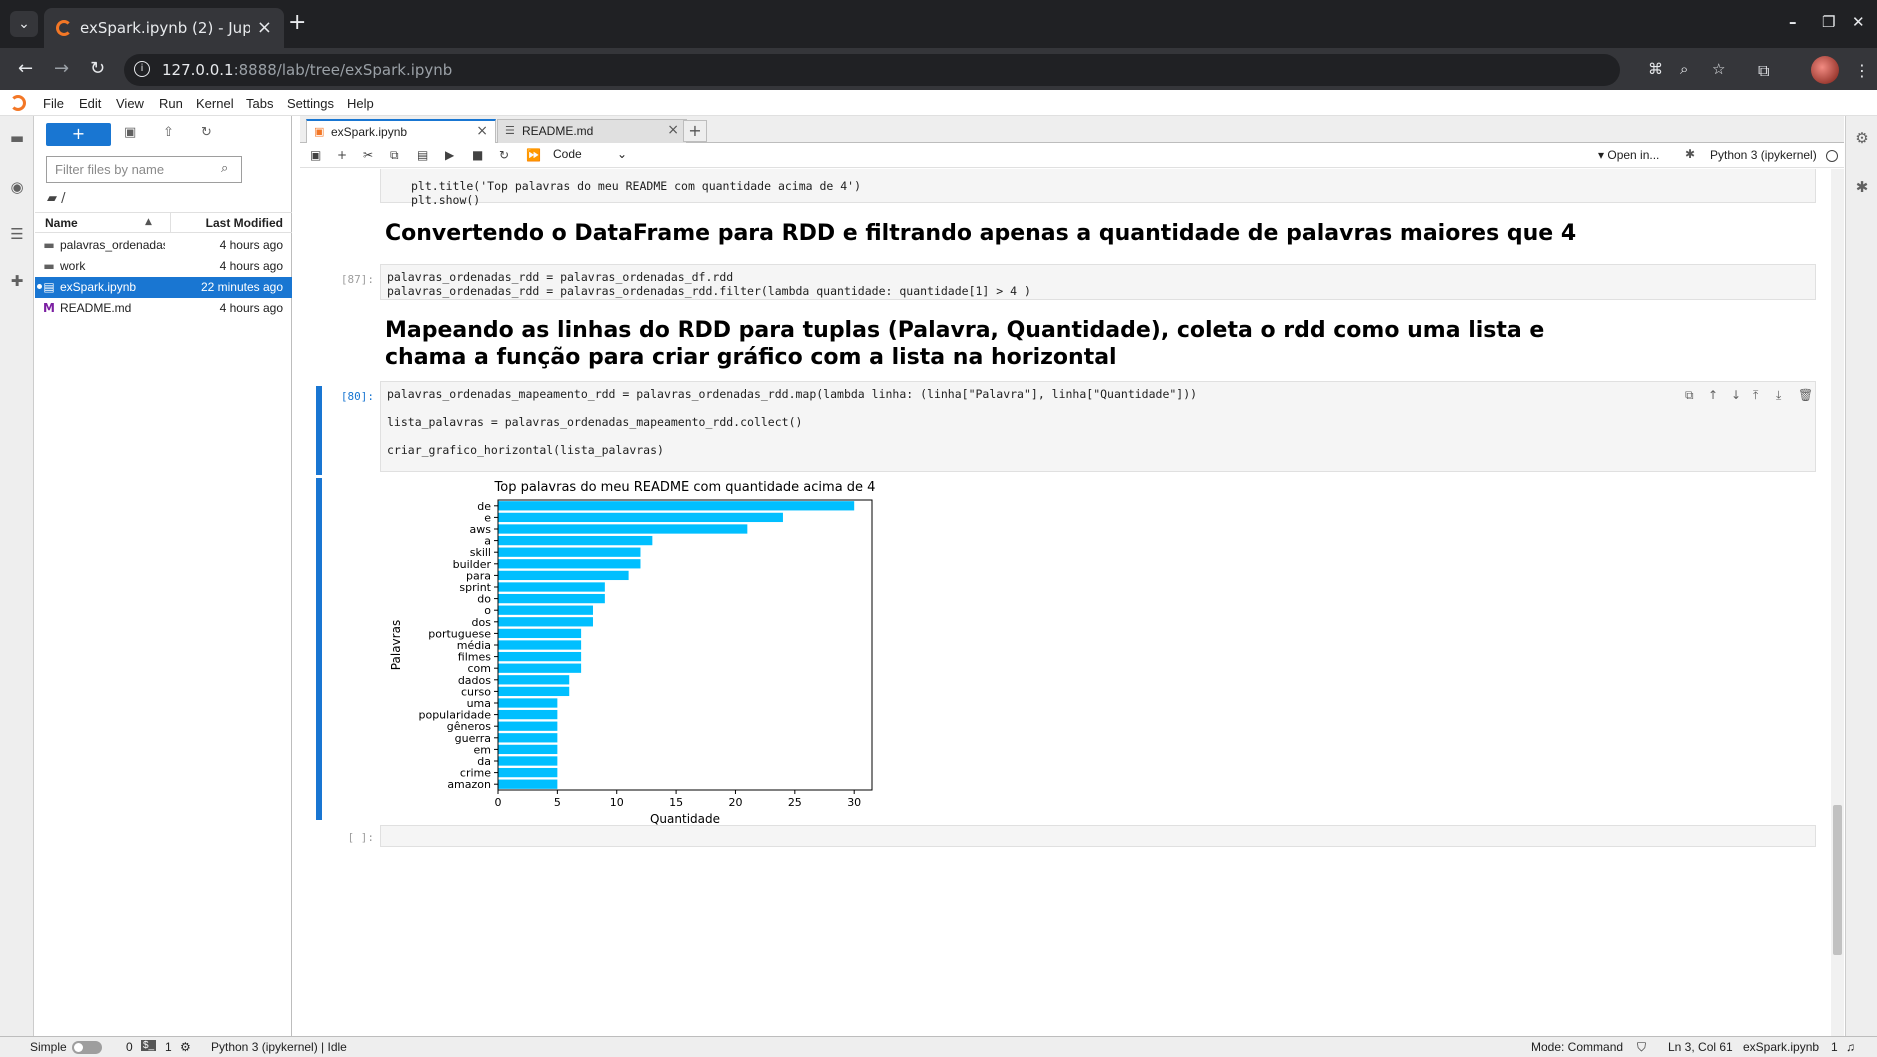  I want to click on back-icon: ←, so click(25, 68).